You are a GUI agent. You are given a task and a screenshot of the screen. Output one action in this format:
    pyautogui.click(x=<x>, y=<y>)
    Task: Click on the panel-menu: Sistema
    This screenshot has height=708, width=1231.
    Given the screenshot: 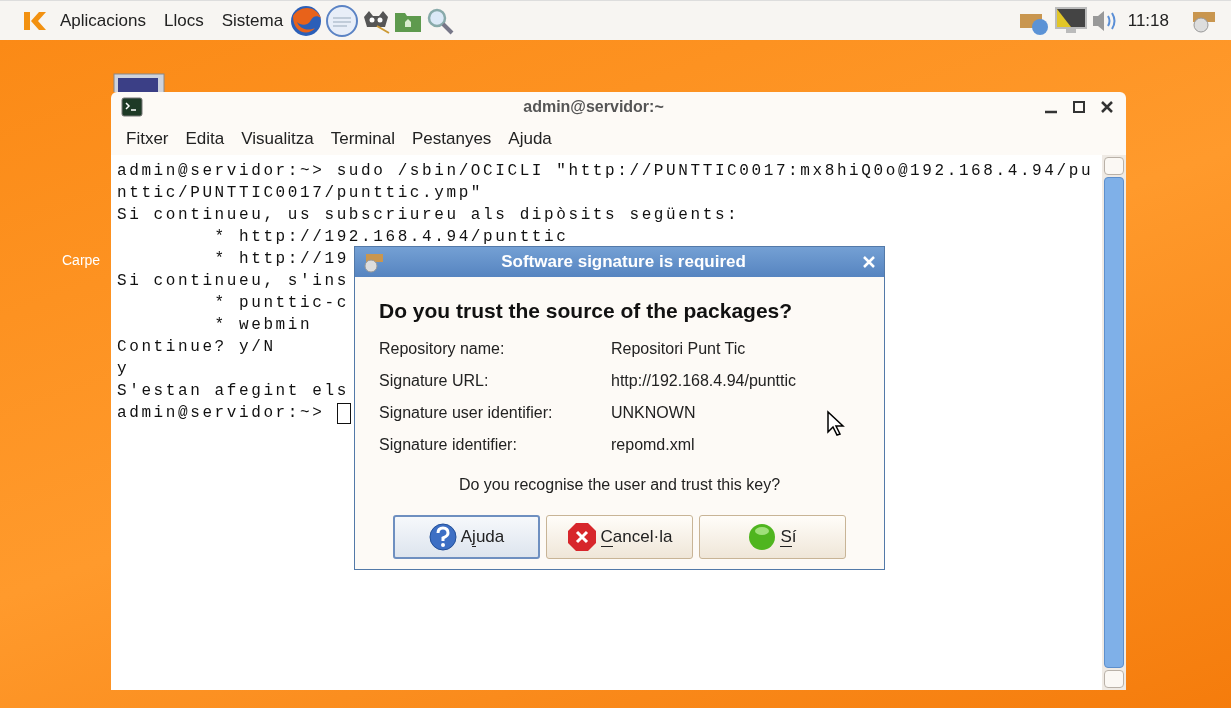 What is the action you would take?
    pyautogui.click(x=252, y=20)
    